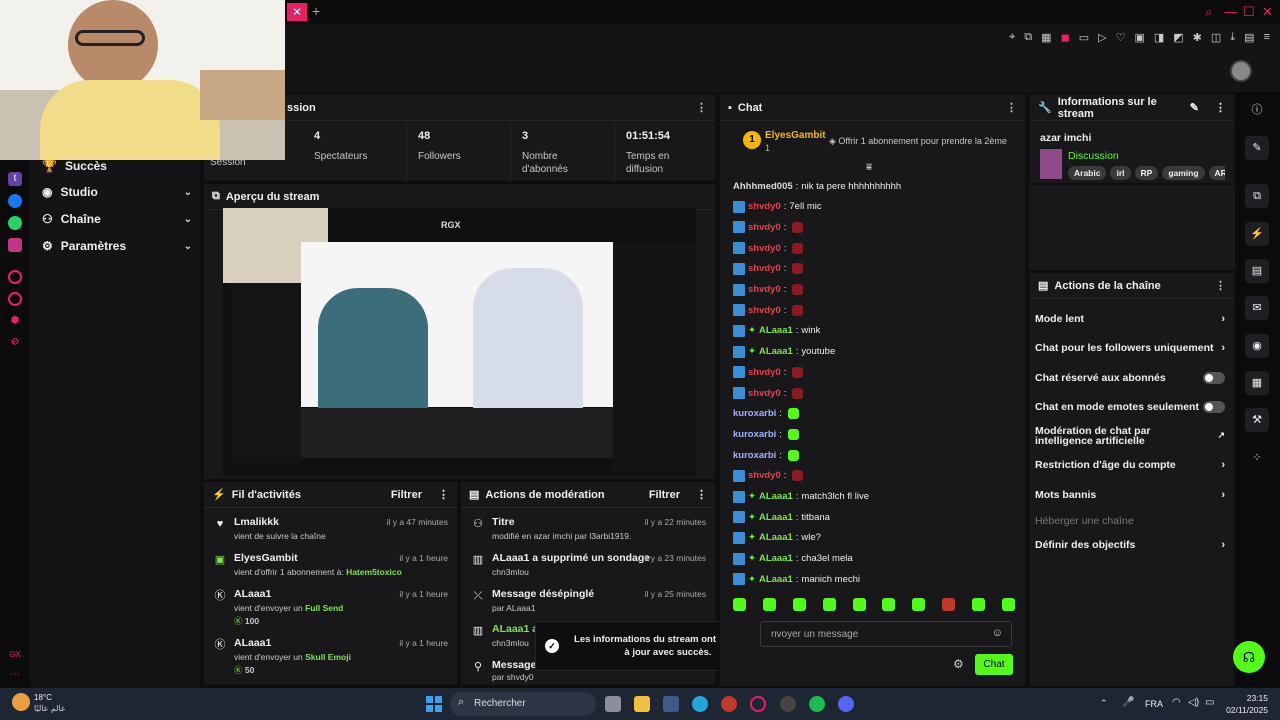 The height and width of the screenshot is (720, 1280). Describe the element at coordinates (1178, 37) in the screenshot. I see `crop2-icon: ◩` at that location.